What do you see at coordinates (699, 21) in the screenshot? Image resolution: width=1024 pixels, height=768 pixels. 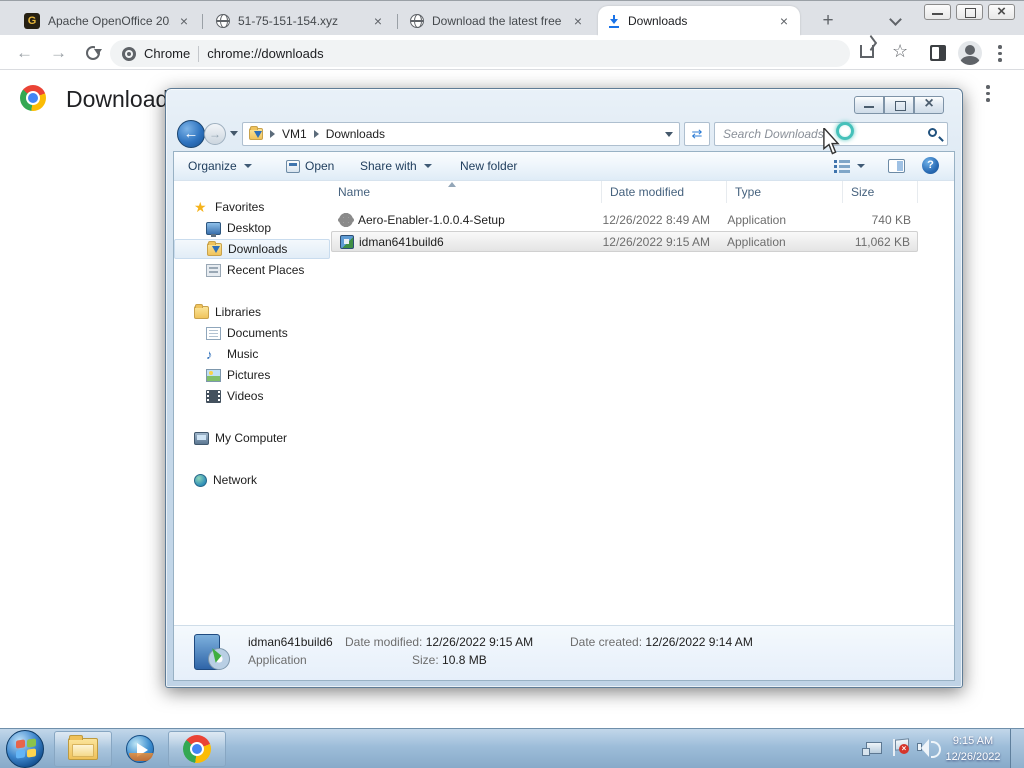 I see `tab-downloads-active: Downloads ×` at bounding box center [699, 21].